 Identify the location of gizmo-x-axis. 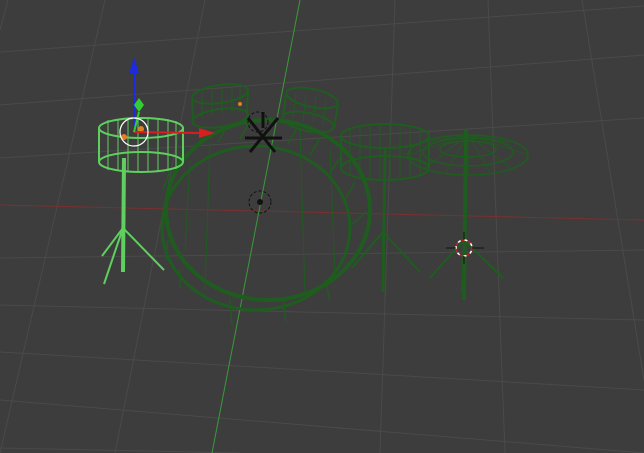
(167, 132).